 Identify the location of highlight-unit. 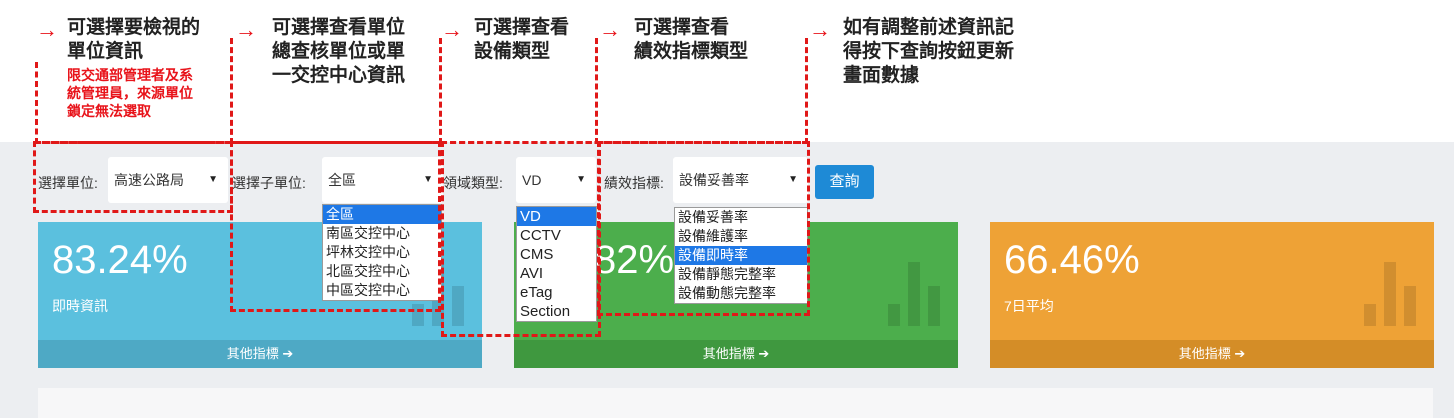
(133, 177).